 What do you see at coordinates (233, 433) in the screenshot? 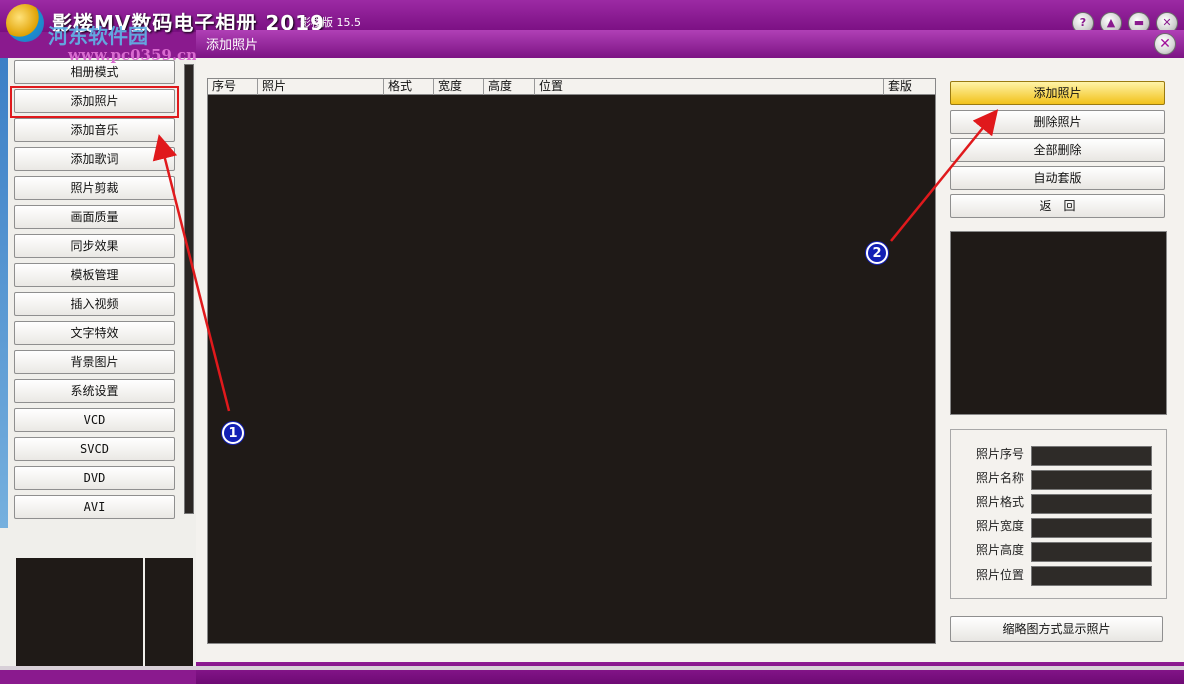
I see `marker-1: 1` at bounding box center [233, 433].